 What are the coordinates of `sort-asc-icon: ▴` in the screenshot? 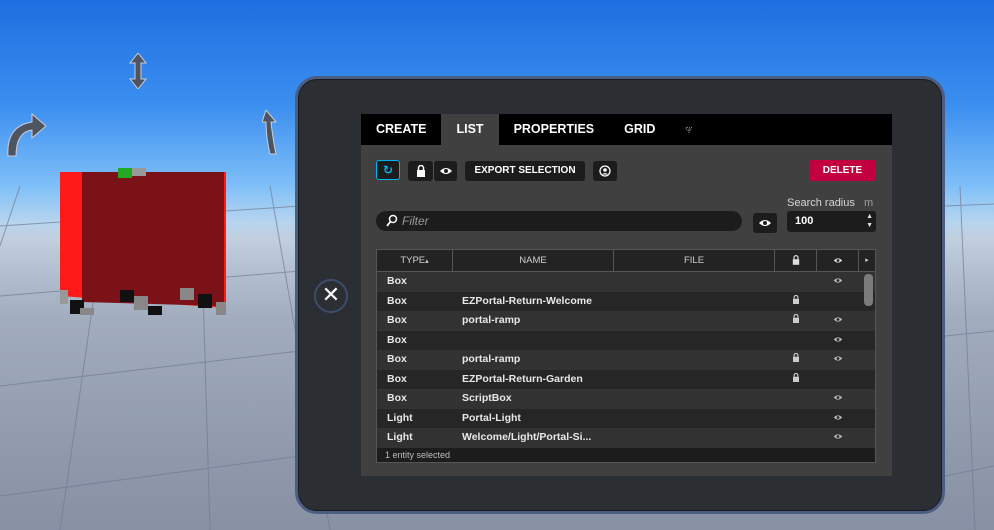 It's located at (427, 261).